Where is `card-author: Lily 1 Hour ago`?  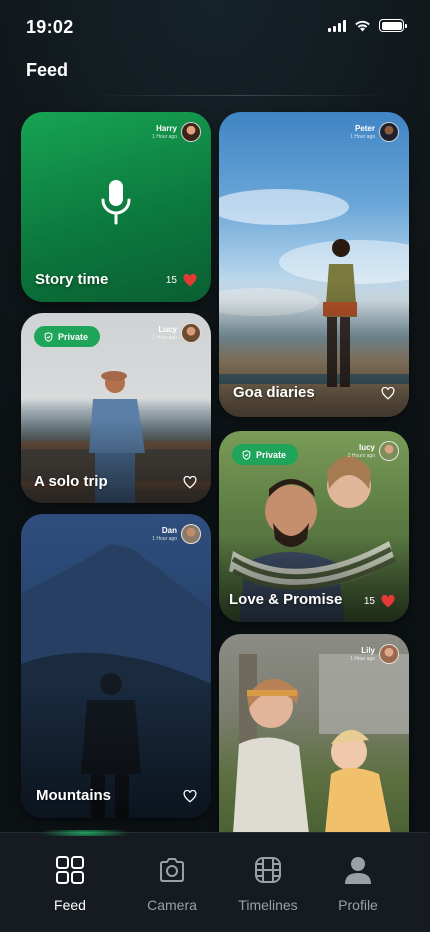 card-author: Lily 1 Hour ago is located at coordinates (374, 654).